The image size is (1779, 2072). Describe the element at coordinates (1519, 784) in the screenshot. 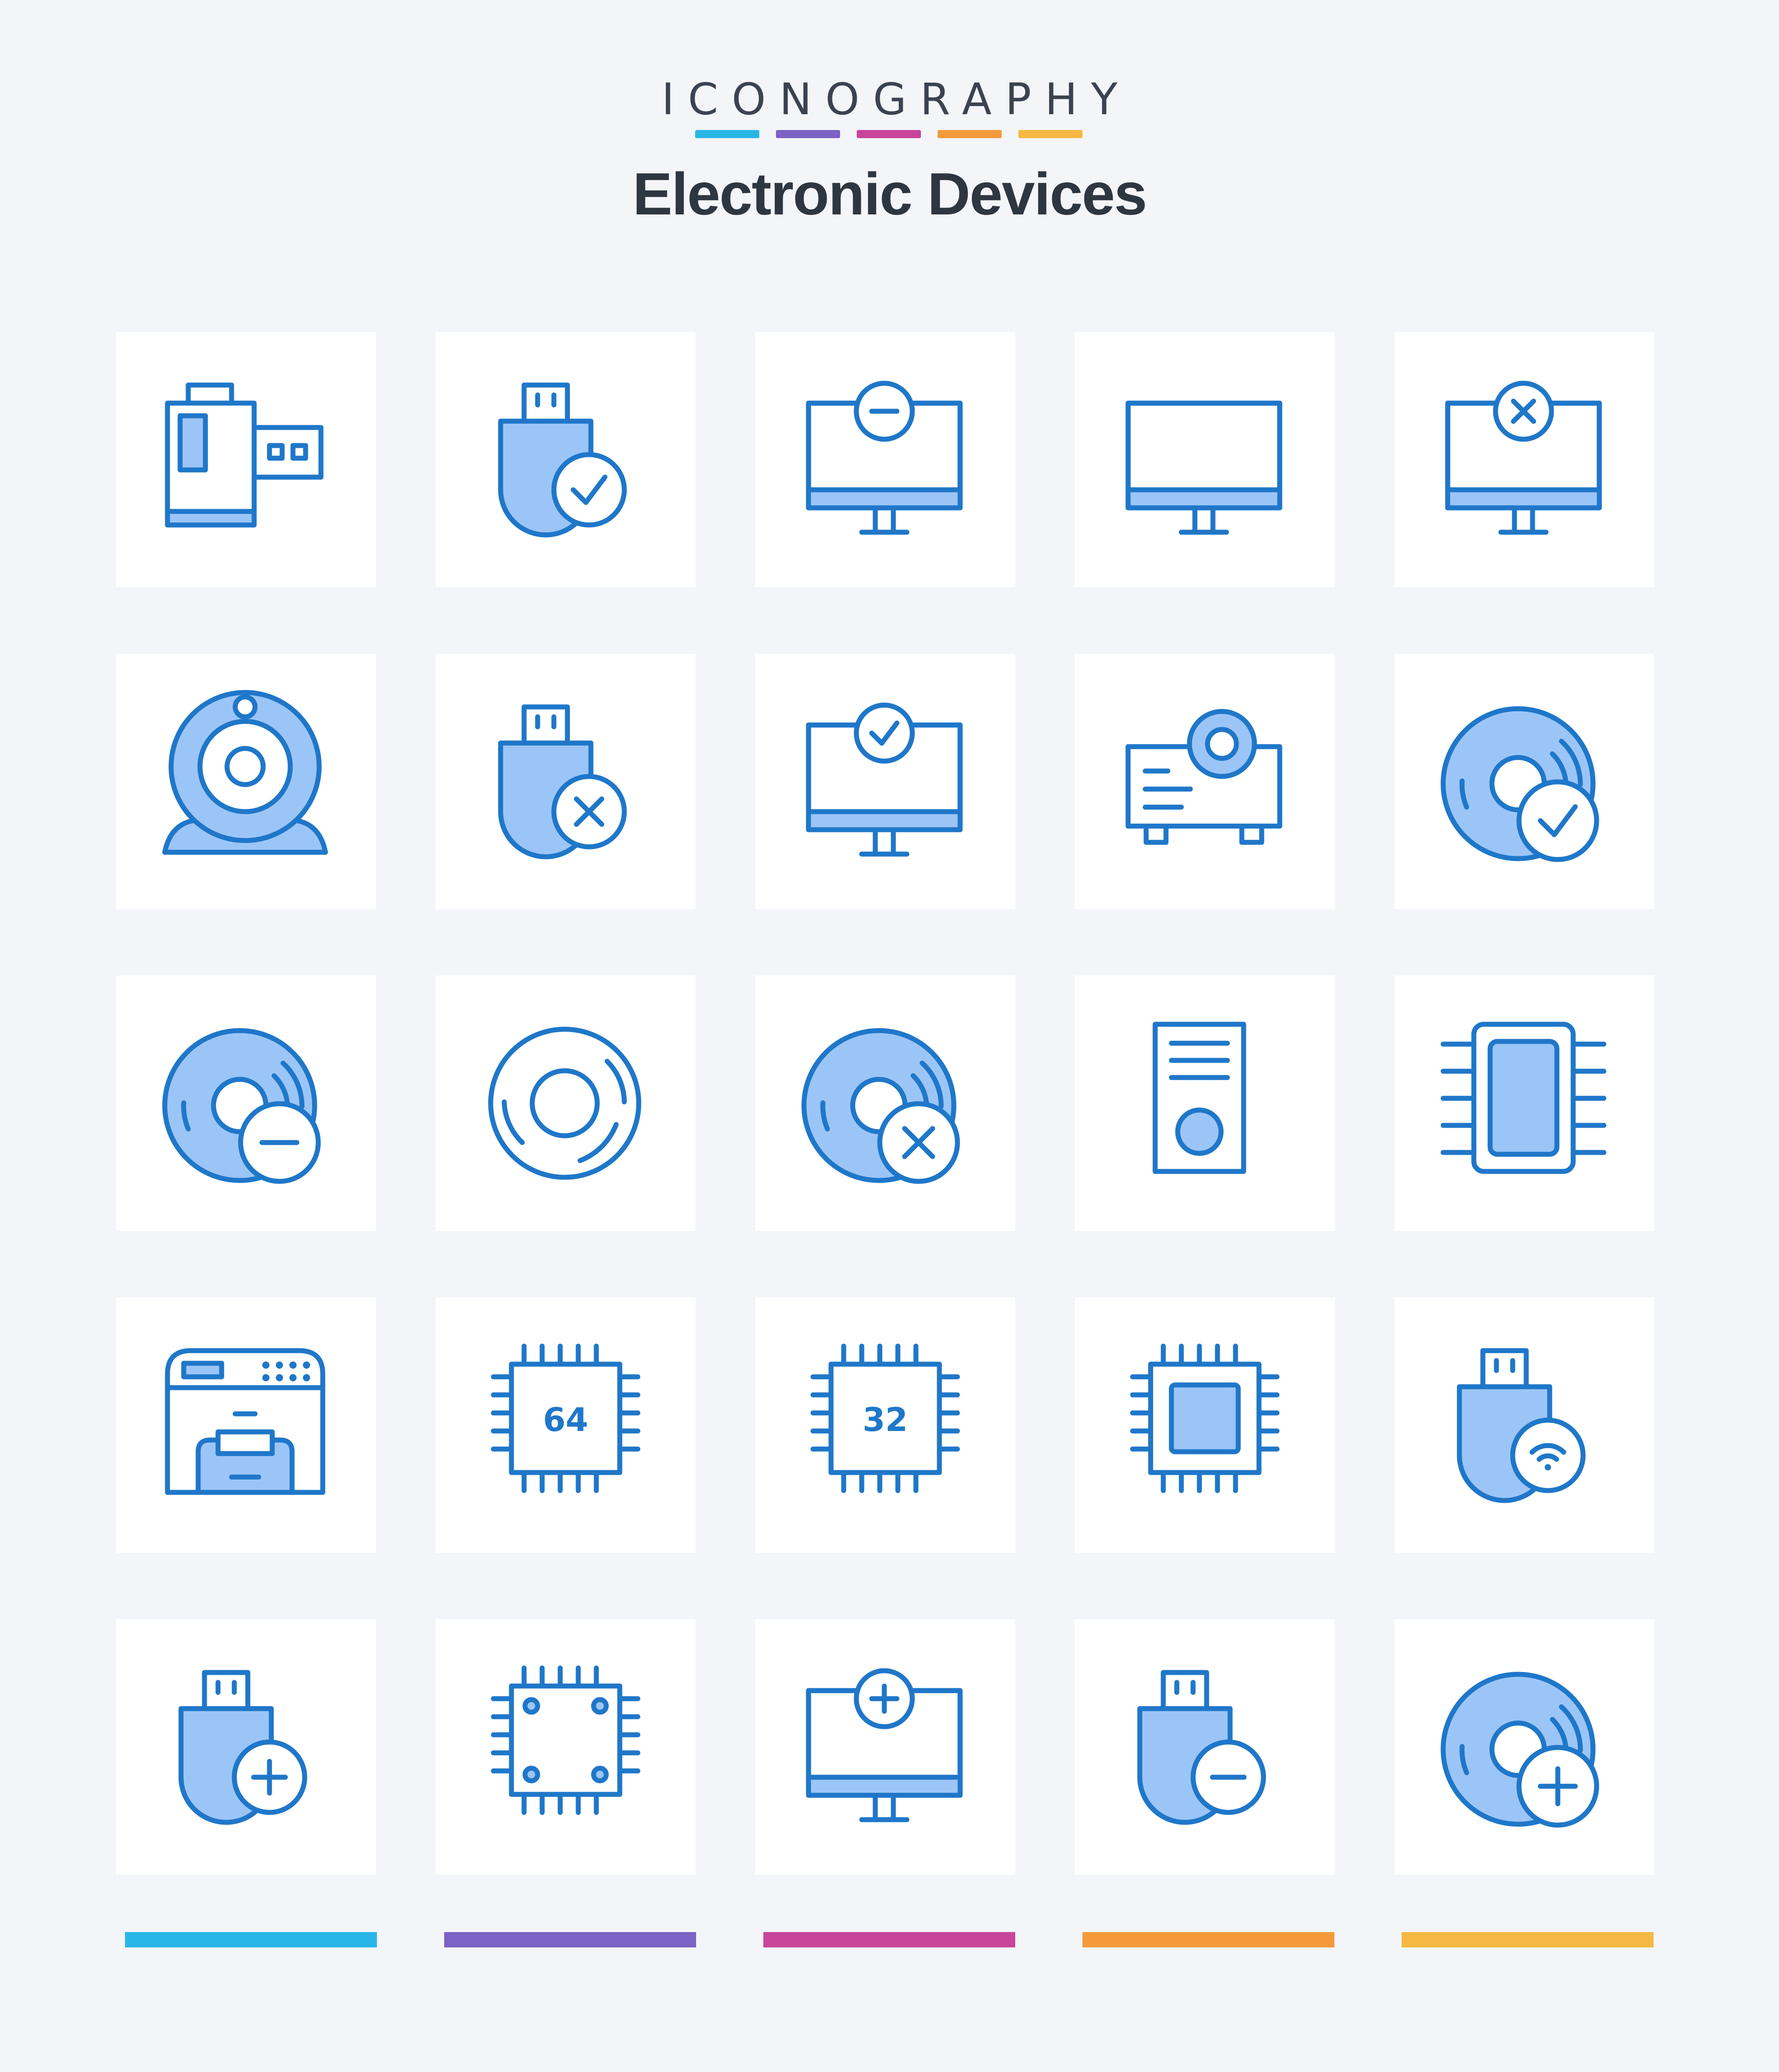

I see `disc-check-icon` at that location.